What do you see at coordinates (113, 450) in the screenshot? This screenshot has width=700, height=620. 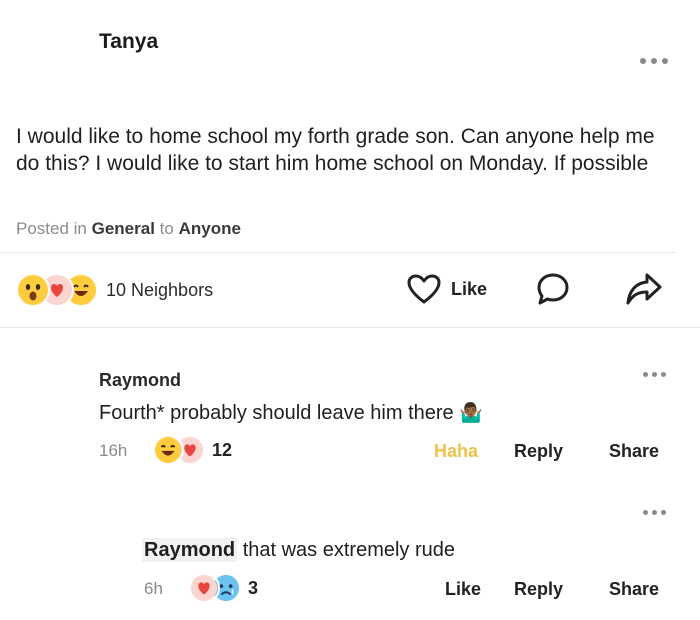 I see `comment-timestamp: 16h` at bounding box center [113, 450].